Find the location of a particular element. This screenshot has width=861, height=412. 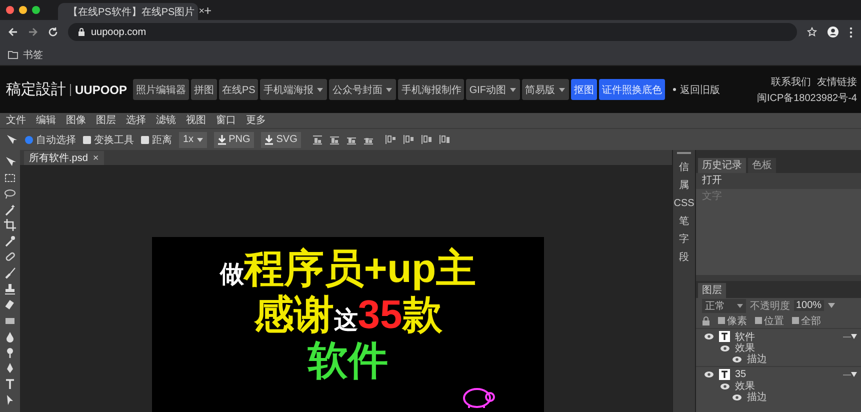

blend-mode-dropdown: 正常 is located at coordinates (724, 305).